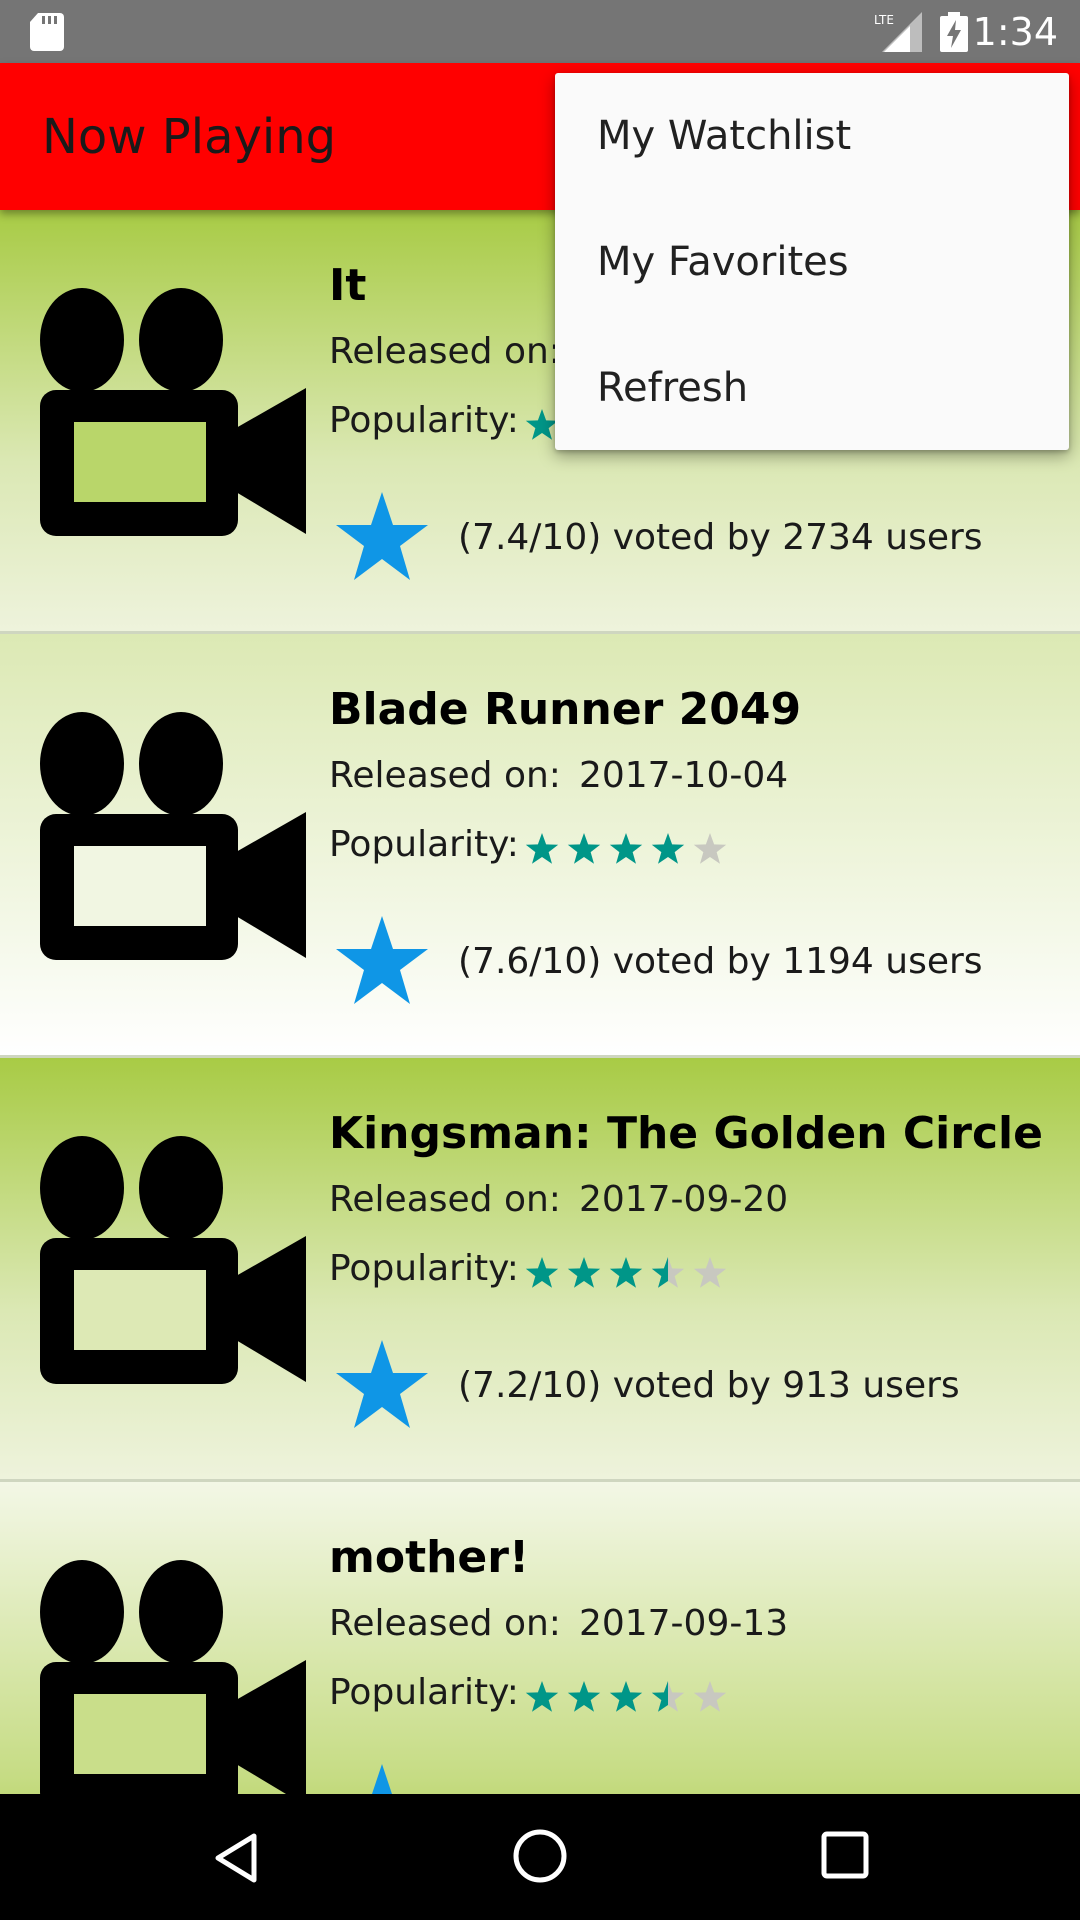 This screenshot has height=1920, width=1080. I want to click on release-date: 2017-09-13, so click(683, 1623).